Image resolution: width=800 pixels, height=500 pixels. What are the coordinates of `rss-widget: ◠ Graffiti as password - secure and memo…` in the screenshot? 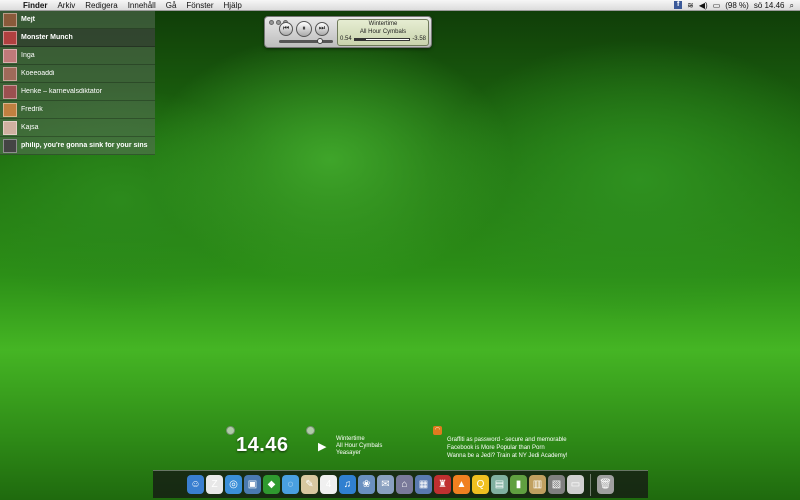 It's located at (523, 444).